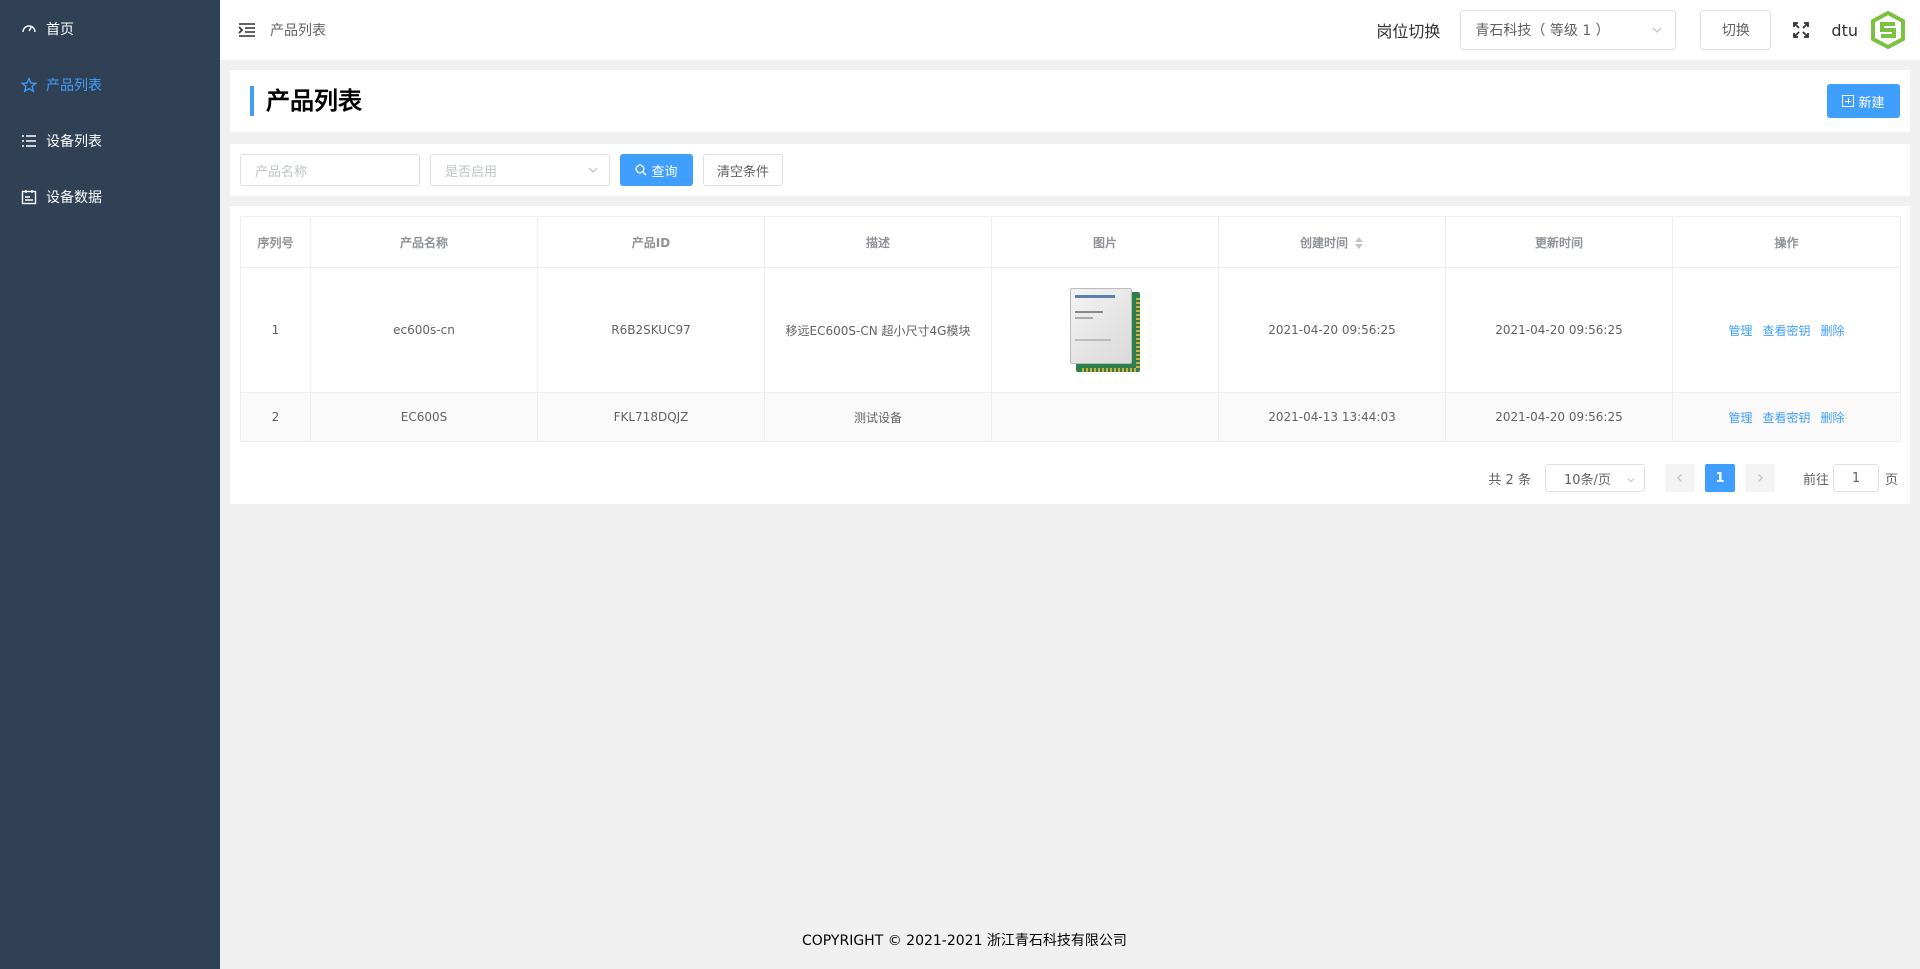 This screenshot has height=969, width=1920. Describe the element at coordinates (1408, 31) in the screenshot. I see `post-switch-label: 岗位切换` at that location.